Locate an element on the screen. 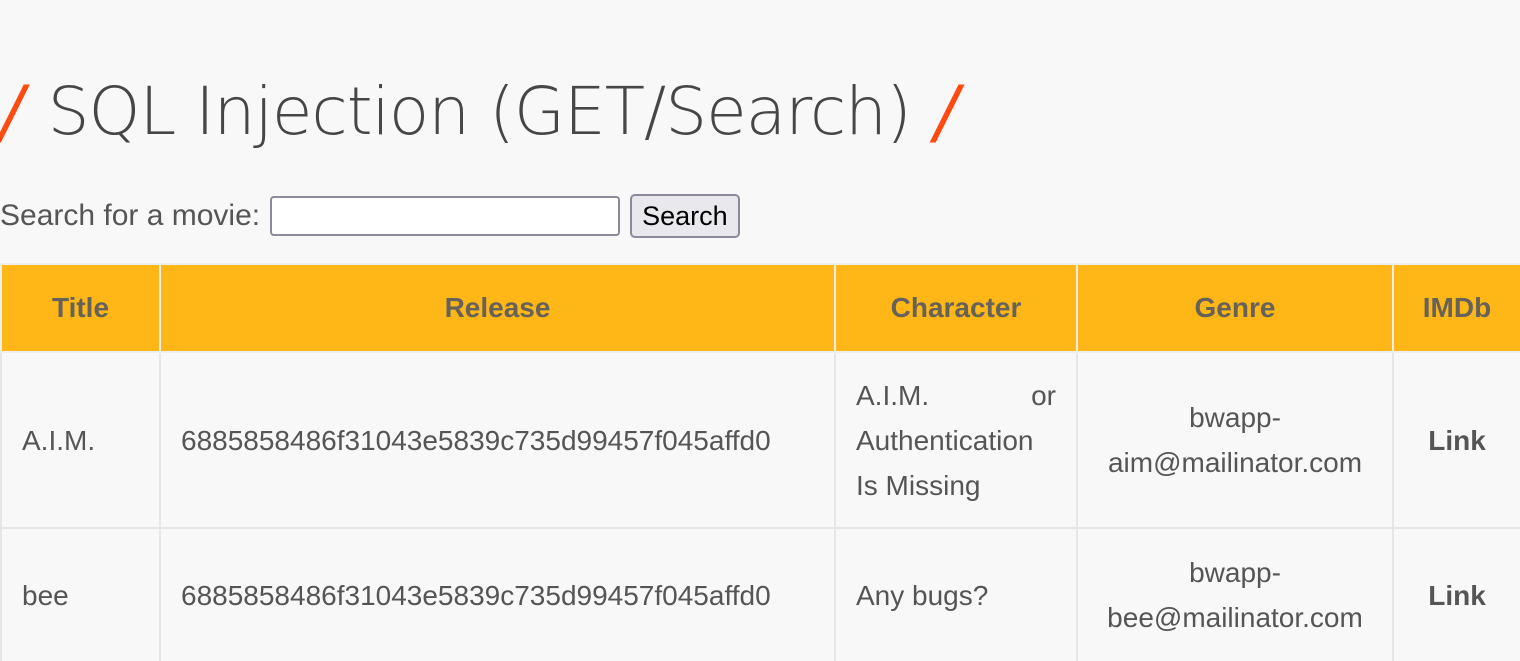  title-slash-right: / is located at coordinates (946, 112).